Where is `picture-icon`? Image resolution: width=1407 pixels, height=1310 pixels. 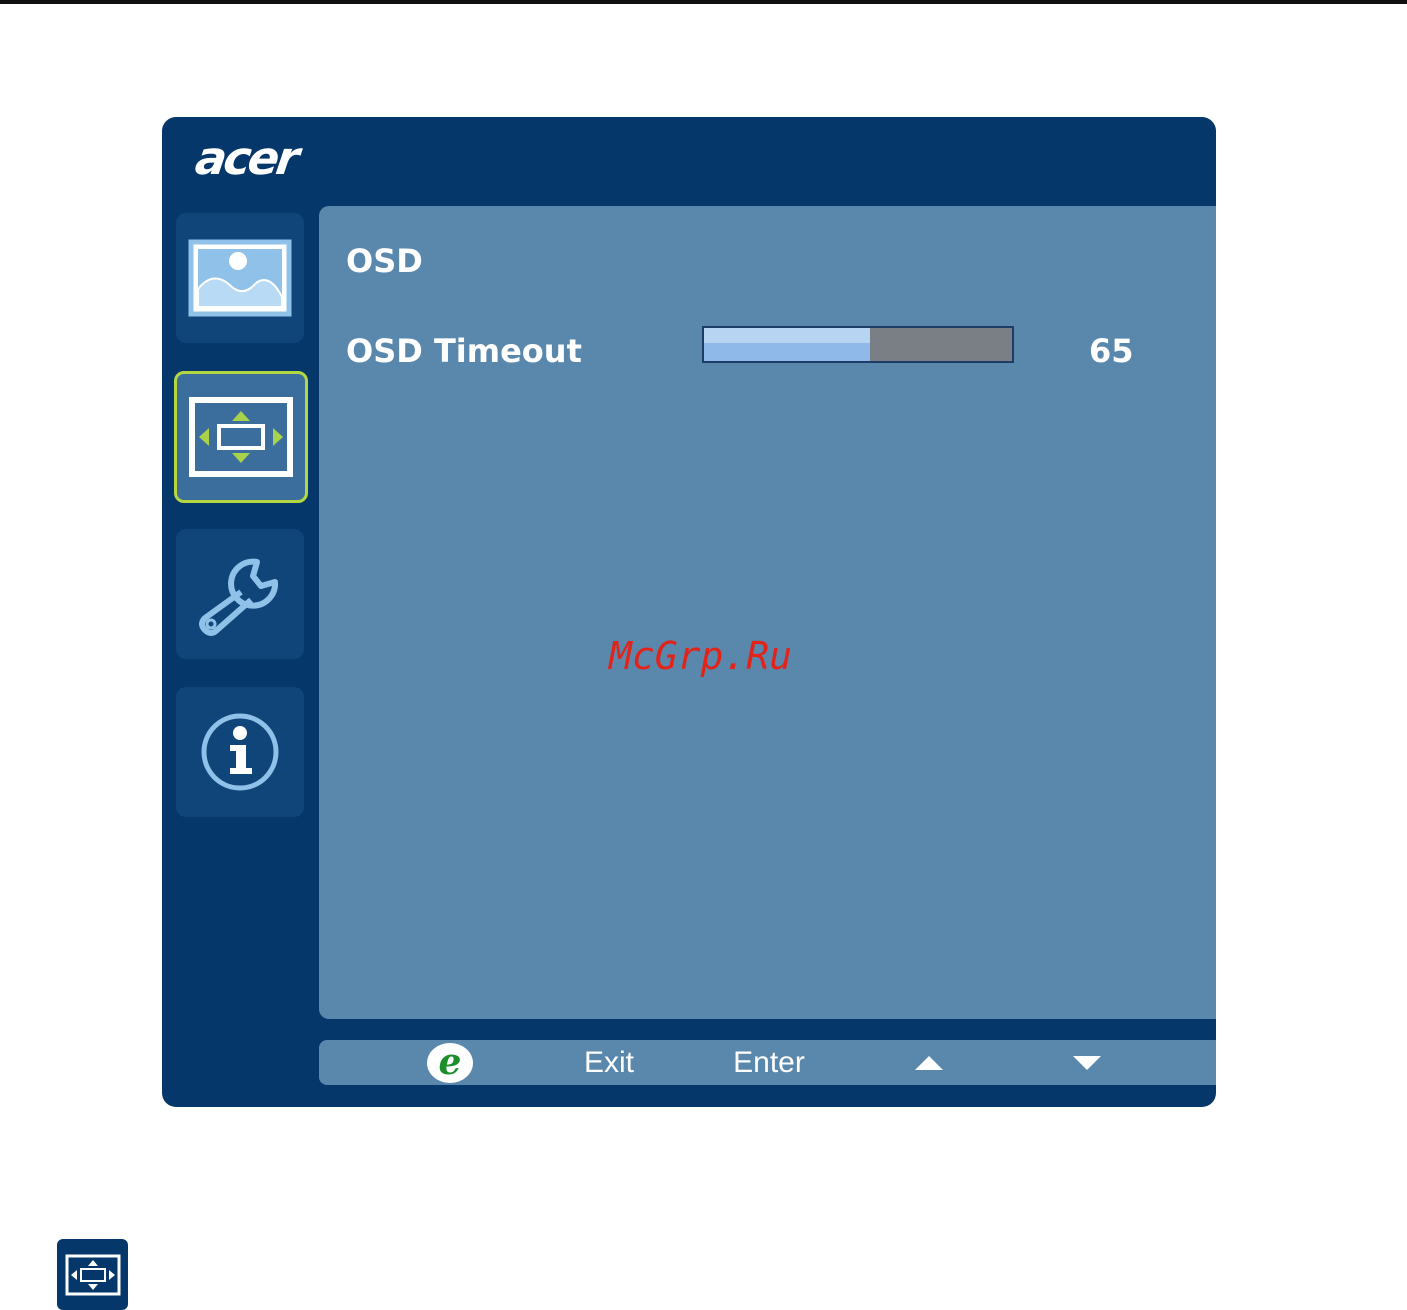
picture-icon is located at coordinates (240, 278).